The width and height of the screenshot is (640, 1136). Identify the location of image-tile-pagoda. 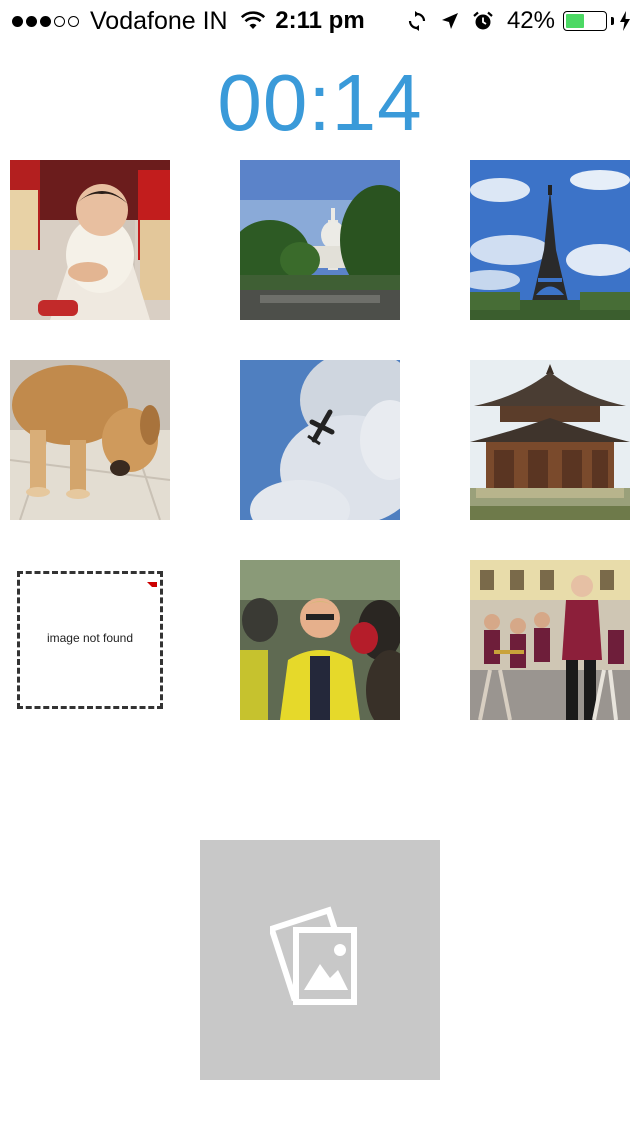
(550, 440).